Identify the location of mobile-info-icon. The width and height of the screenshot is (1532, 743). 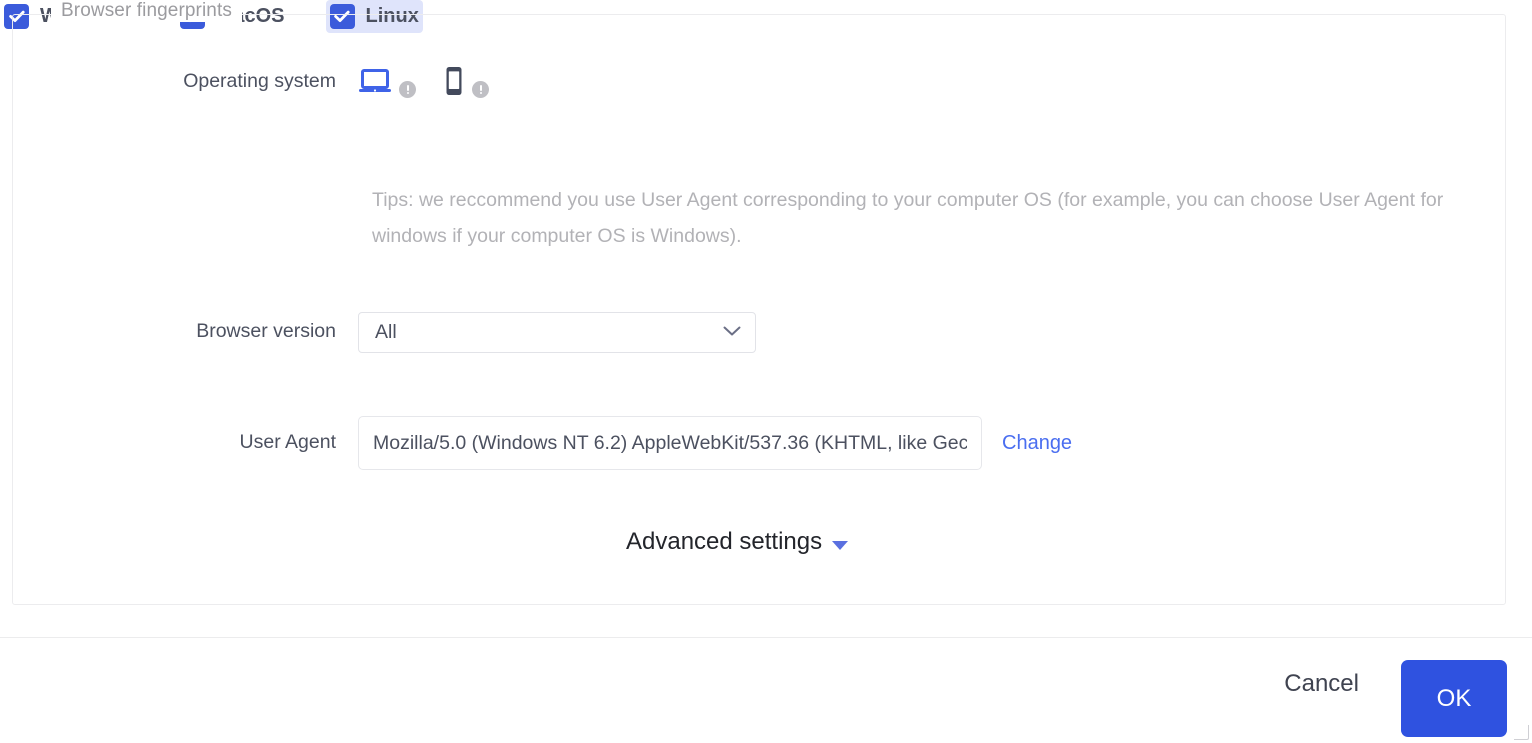
(480, 89).